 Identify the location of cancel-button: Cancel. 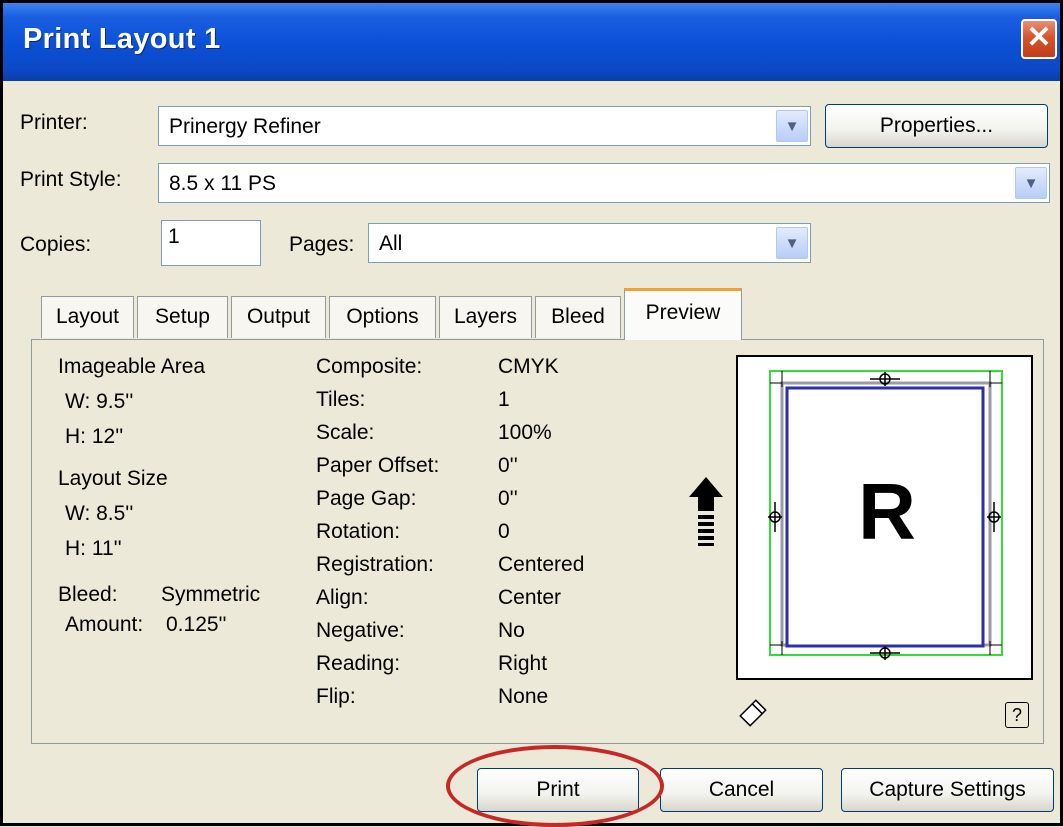
(741, 790).